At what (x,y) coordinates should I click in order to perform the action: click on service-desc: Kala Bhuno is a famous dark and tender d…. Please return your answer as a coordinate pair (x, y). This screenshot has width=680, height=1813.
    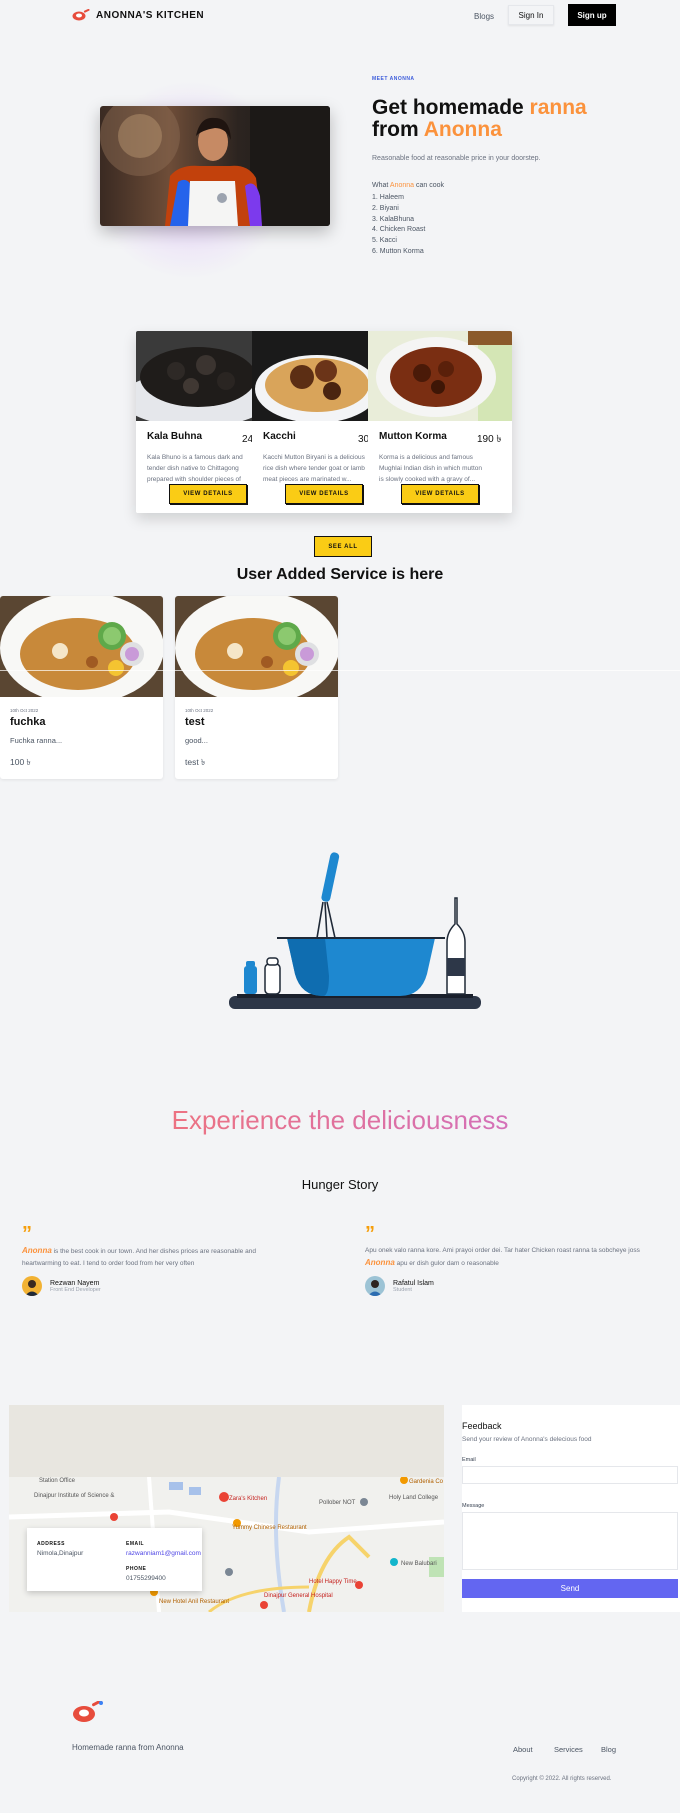
    Looking at the image, I should click on (195, 468).